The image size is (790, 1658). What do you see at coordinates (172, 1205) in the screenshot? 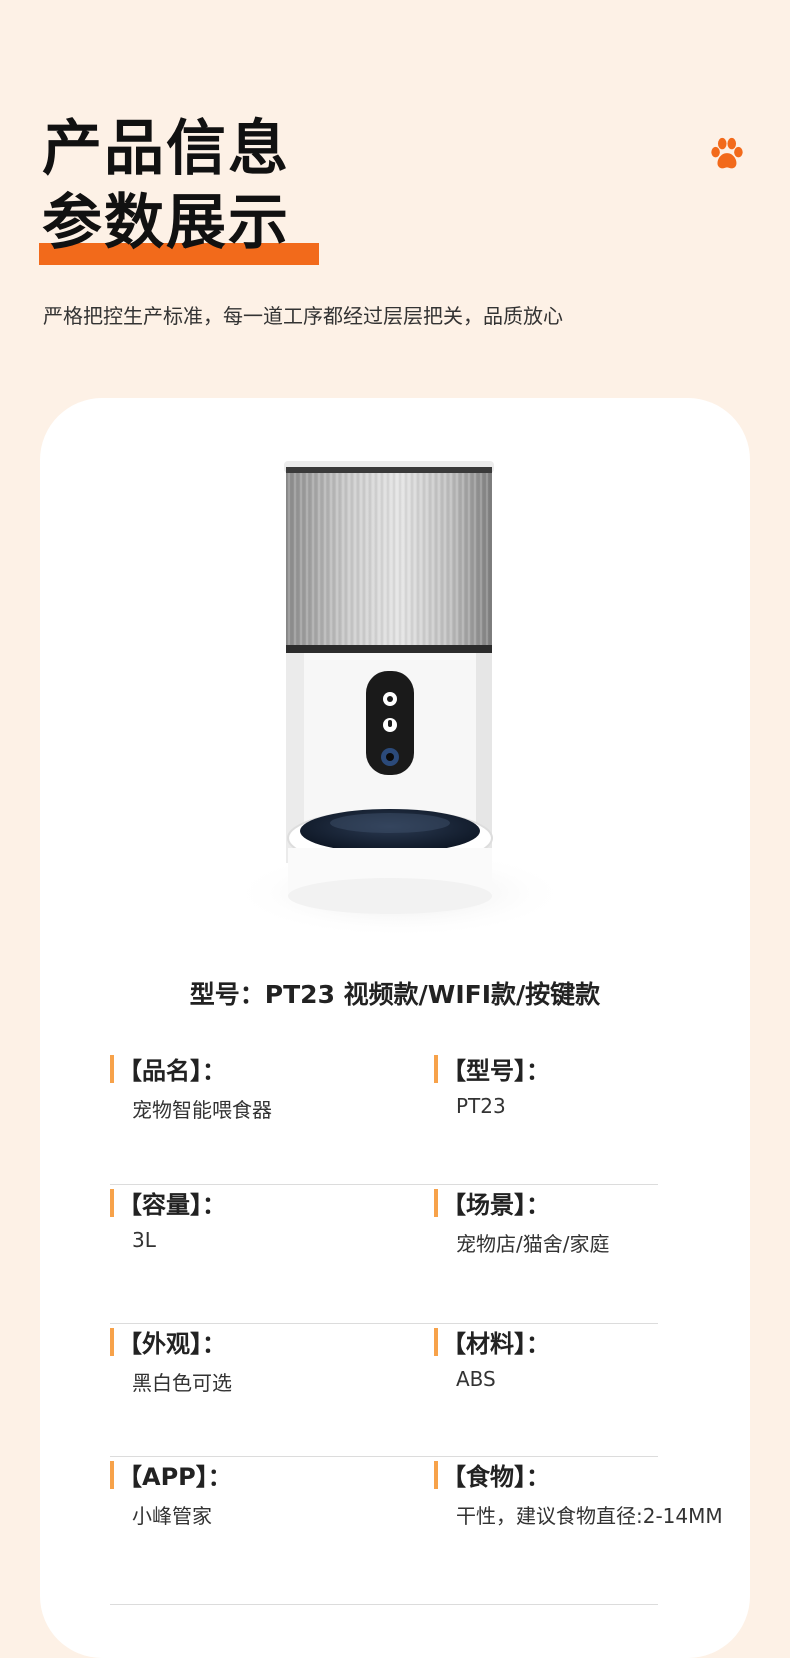
I see `spec-label: 【容量】：` at bounding box center [172, 1205].